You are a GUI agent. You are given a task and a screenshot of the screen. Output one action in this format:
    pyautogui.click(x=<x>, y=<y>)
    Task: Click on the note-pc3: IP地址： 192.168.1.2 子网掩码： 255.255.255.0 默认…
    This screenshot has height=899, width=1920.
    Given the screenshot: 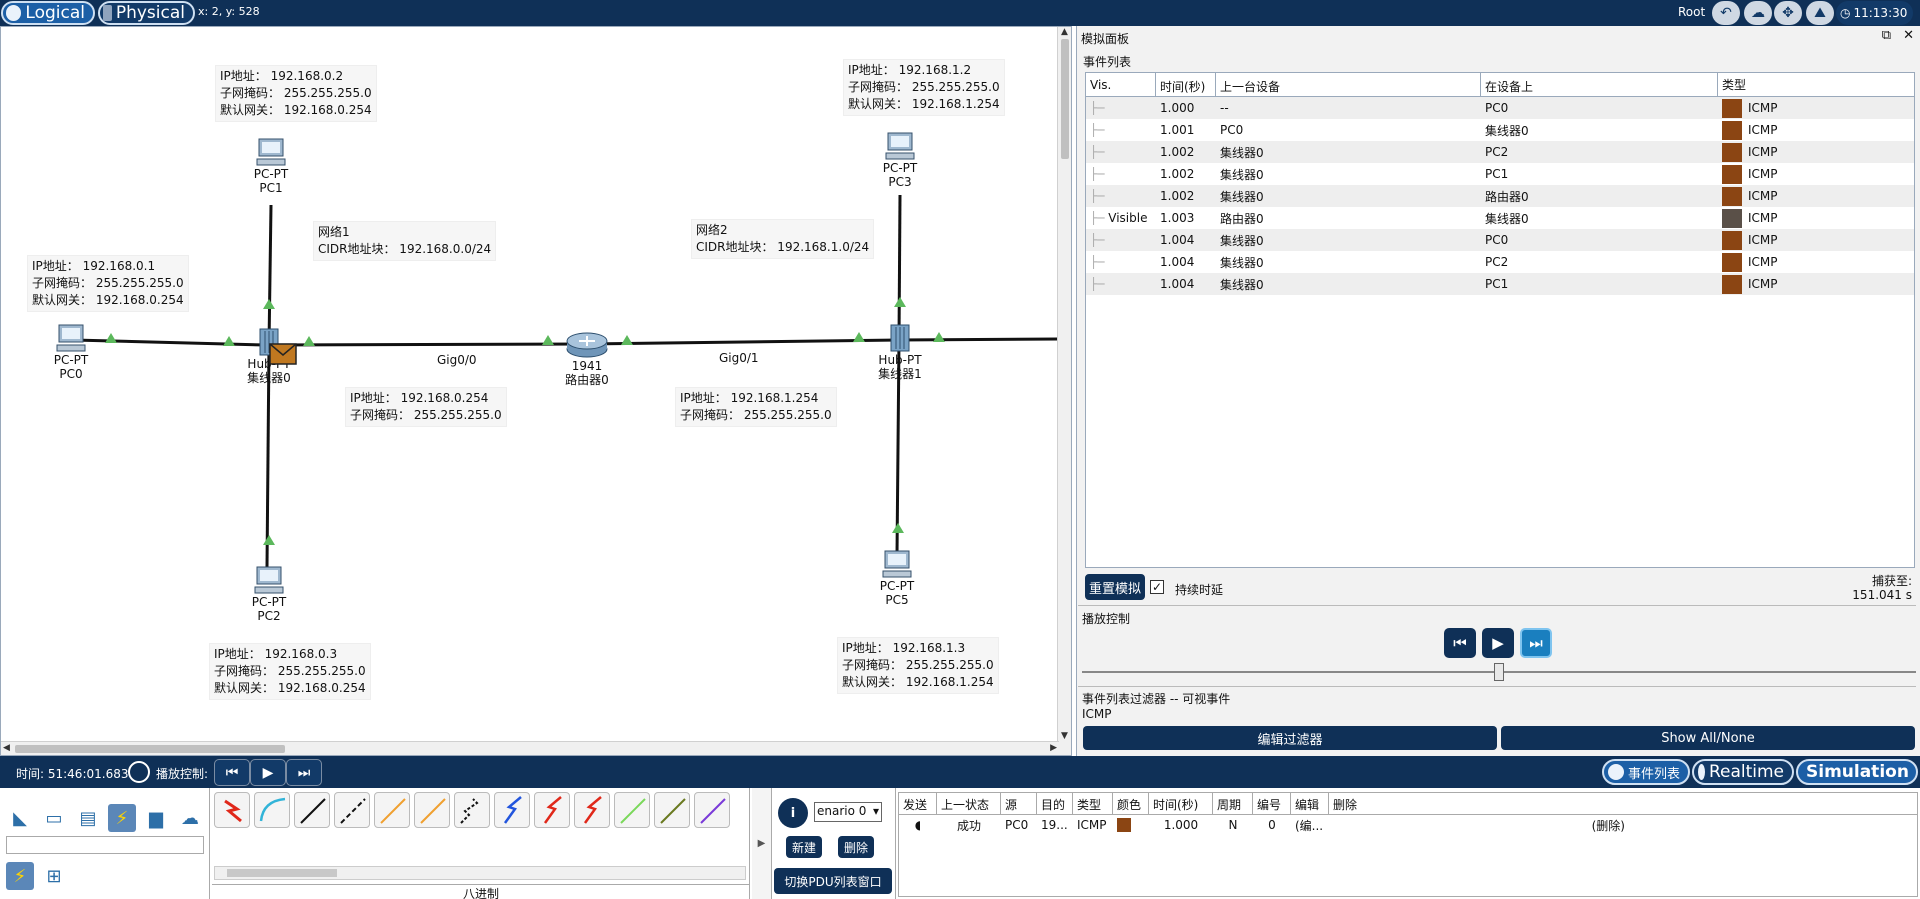 What is the action you would take?
    pyautogui.click(x=924, y=87)
    